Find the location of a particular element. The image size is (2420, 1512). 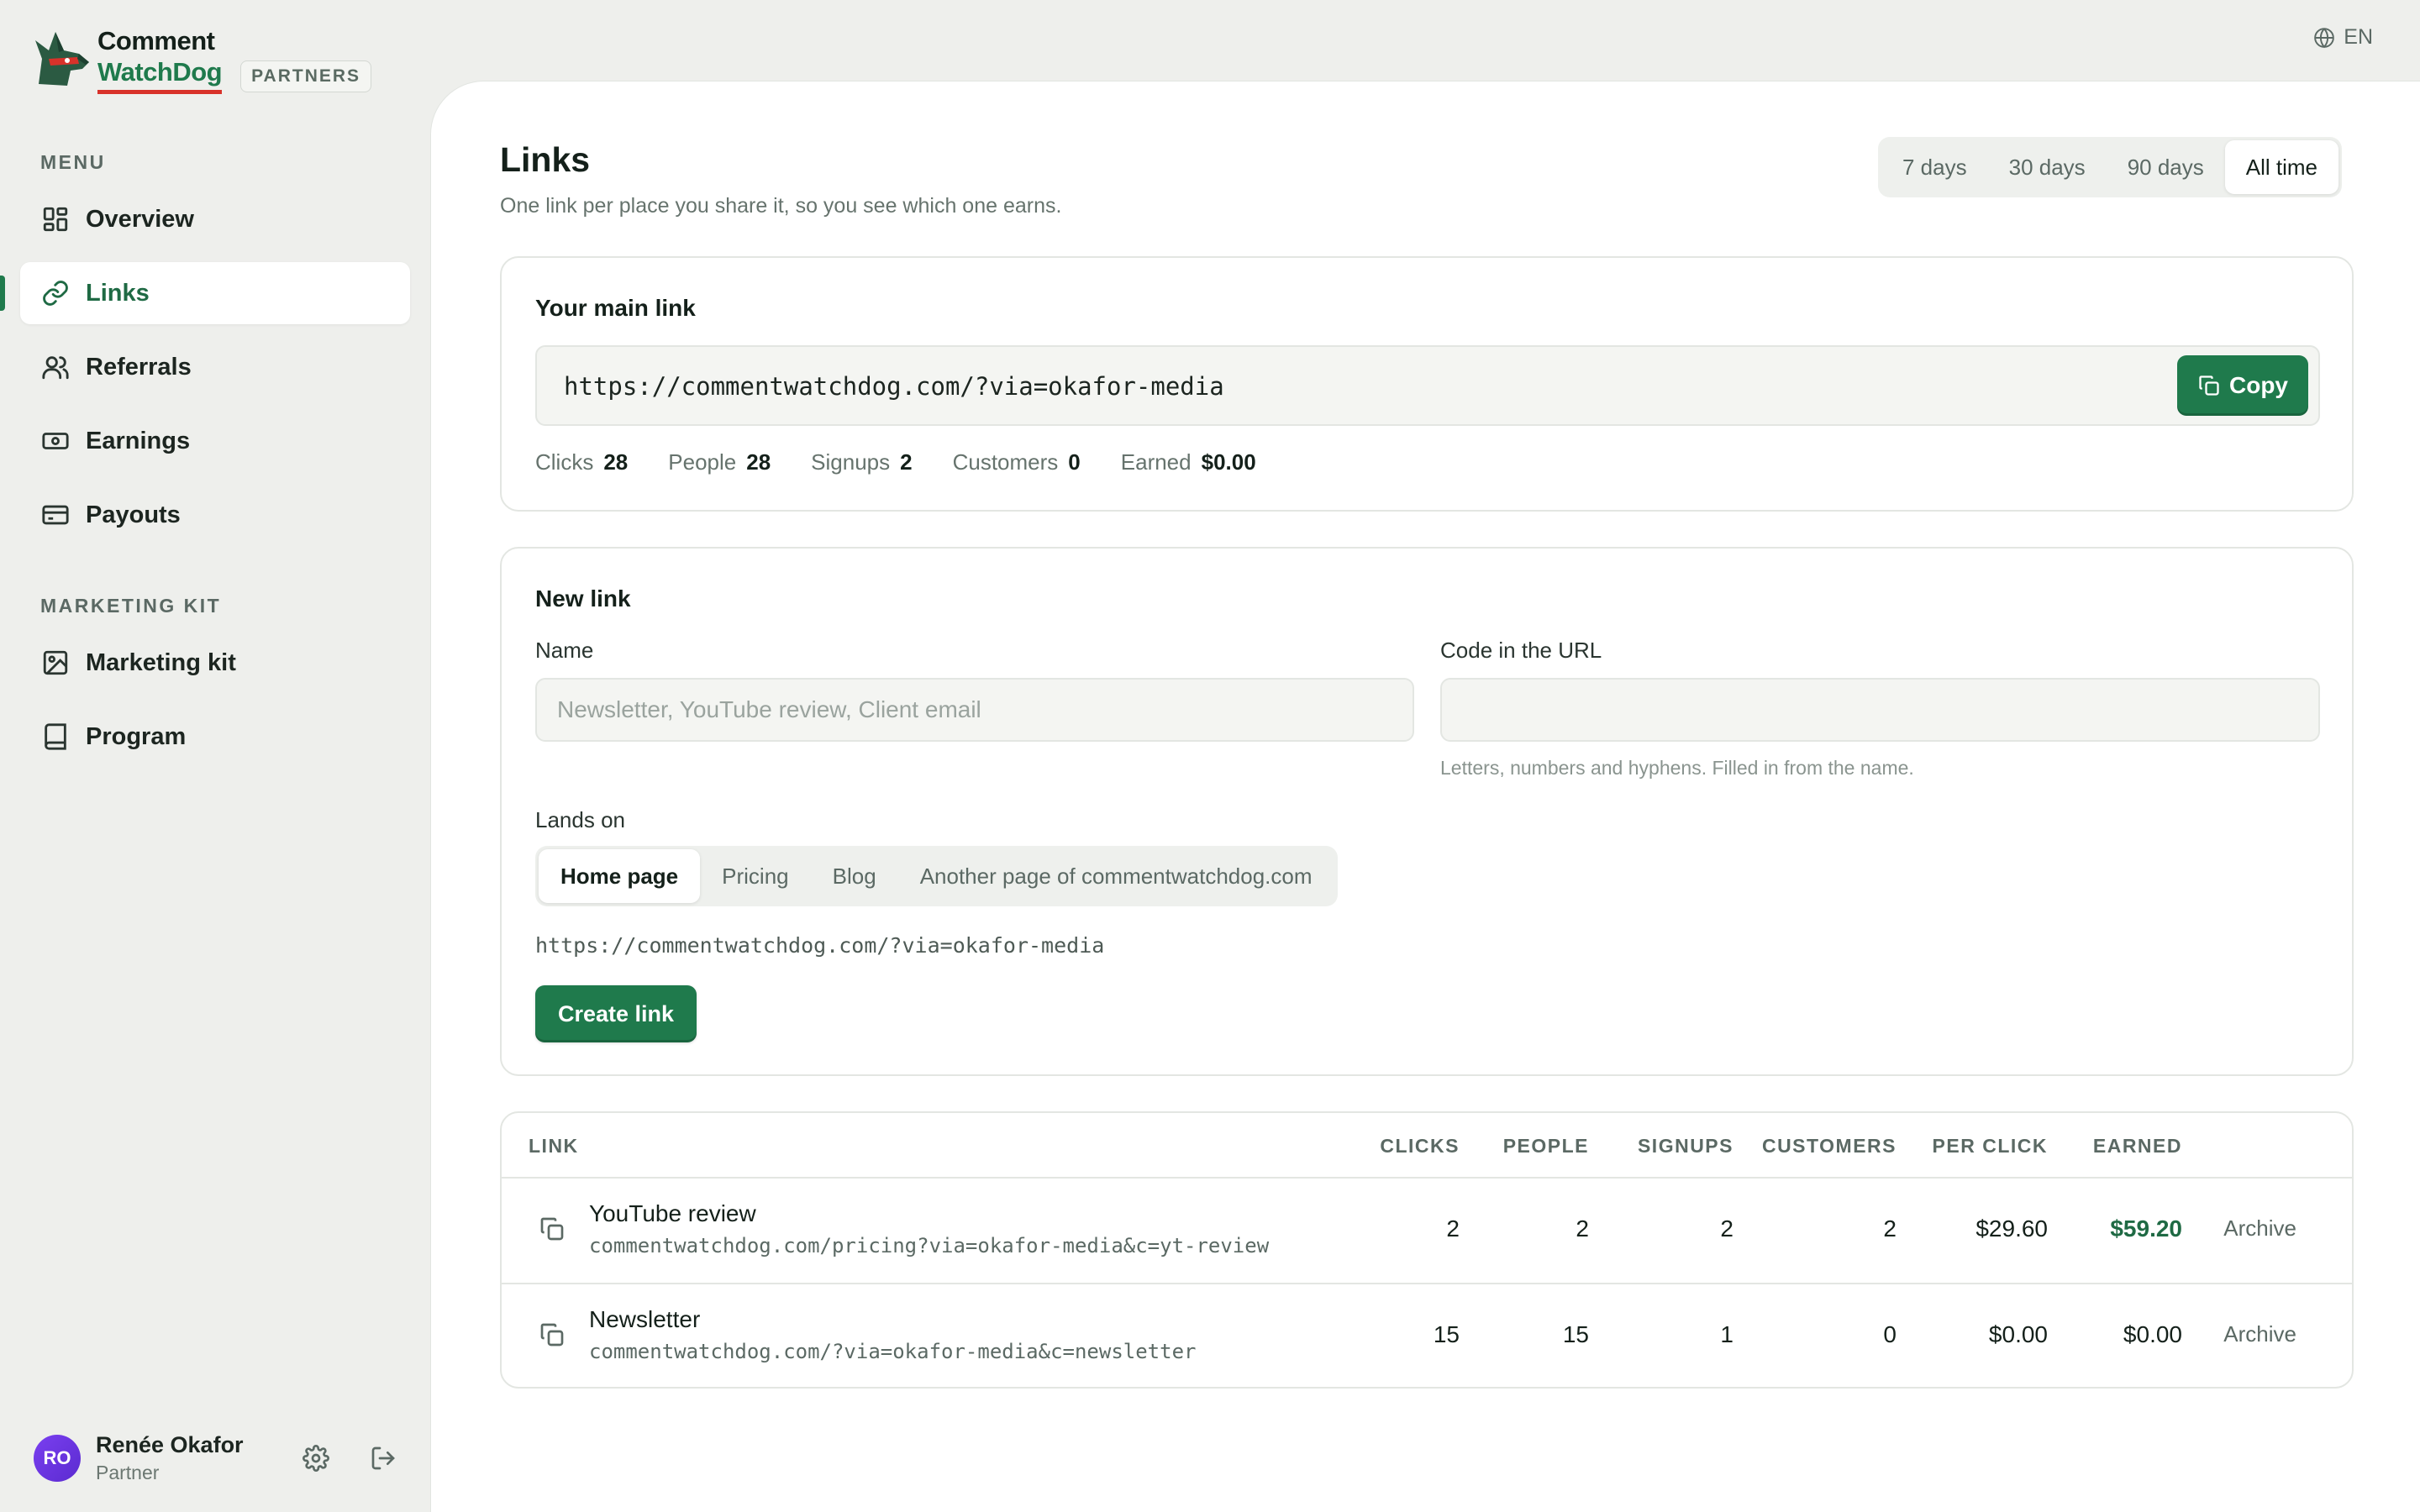

name-input is located at coordinates (974, 710).